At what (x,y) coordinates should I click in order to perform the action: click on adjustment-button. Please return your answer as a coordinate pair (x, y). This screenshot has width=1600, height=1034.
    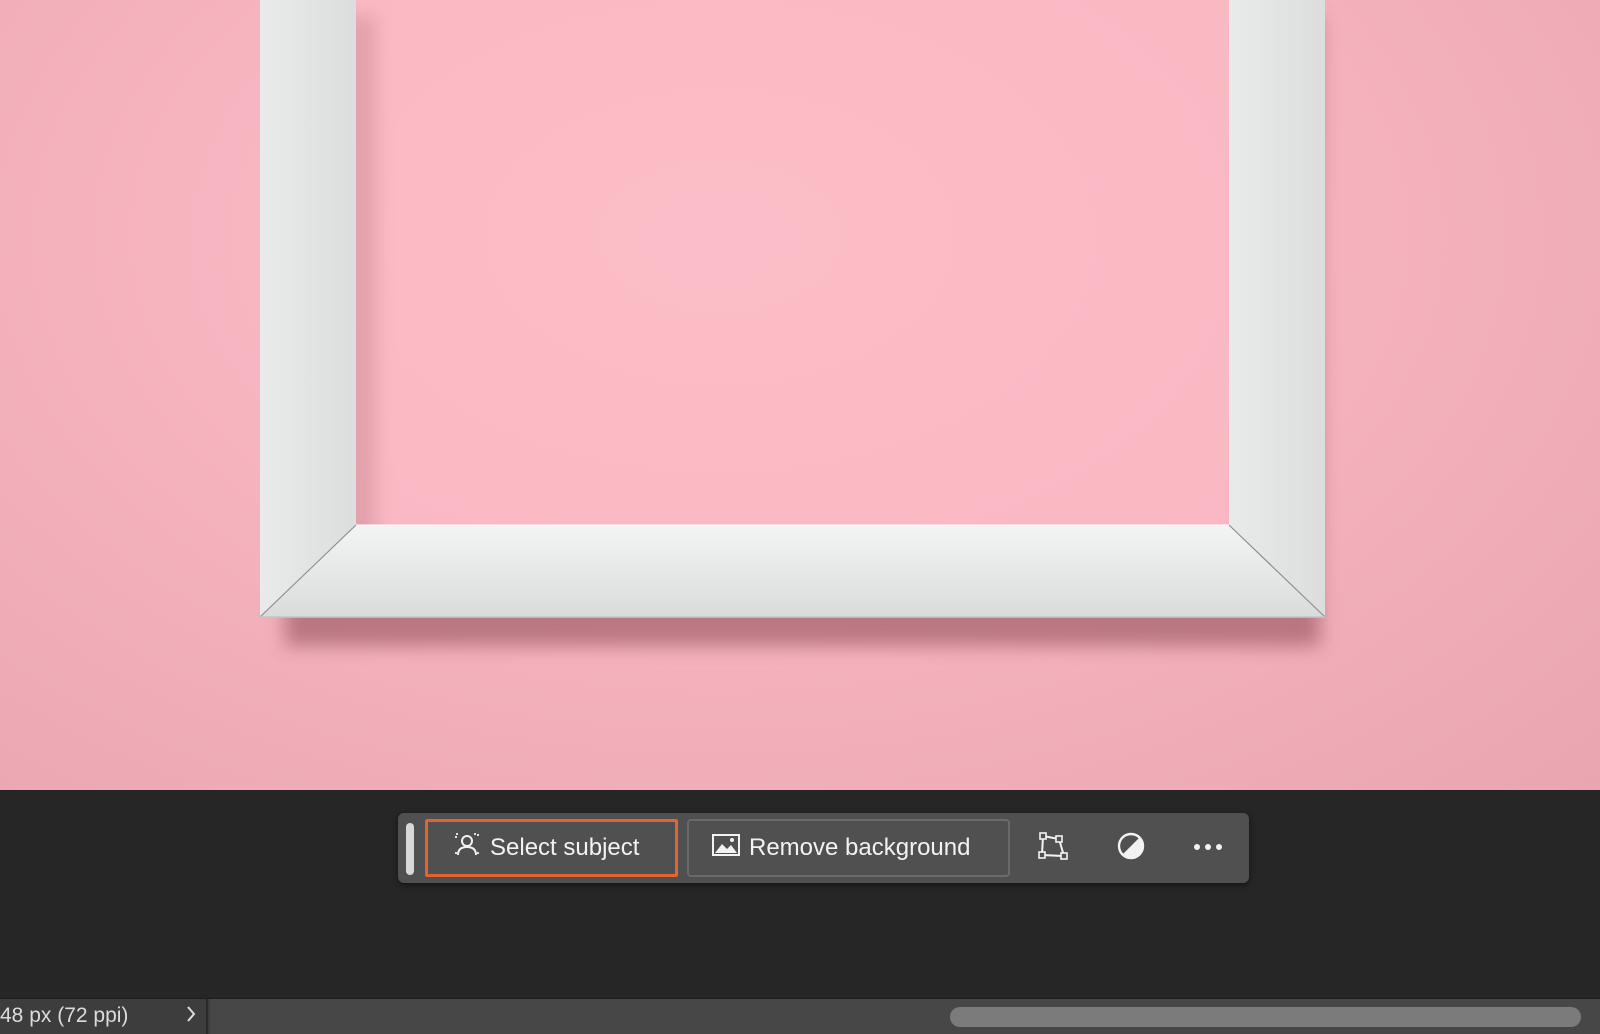
    Looking at the image, I should click on (1131, 848).